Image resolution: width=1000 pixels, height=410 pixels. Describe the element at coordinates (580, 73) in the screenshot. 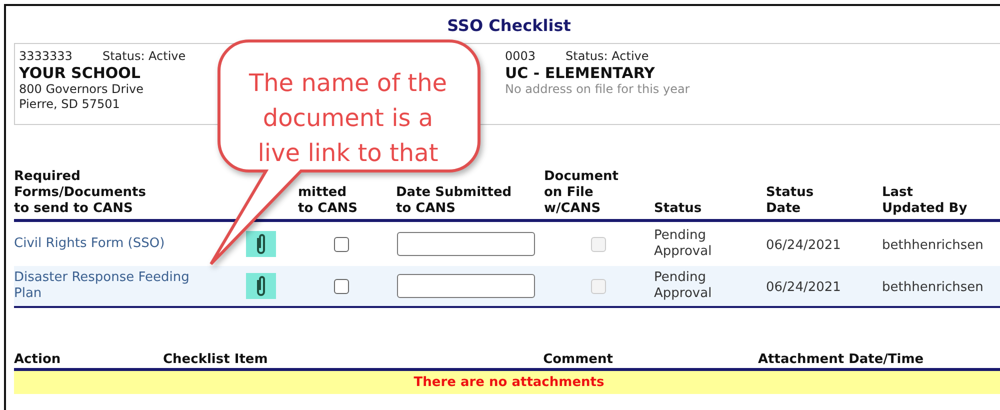

I see `entity-name: UC - ELEMENTARY` at that location.